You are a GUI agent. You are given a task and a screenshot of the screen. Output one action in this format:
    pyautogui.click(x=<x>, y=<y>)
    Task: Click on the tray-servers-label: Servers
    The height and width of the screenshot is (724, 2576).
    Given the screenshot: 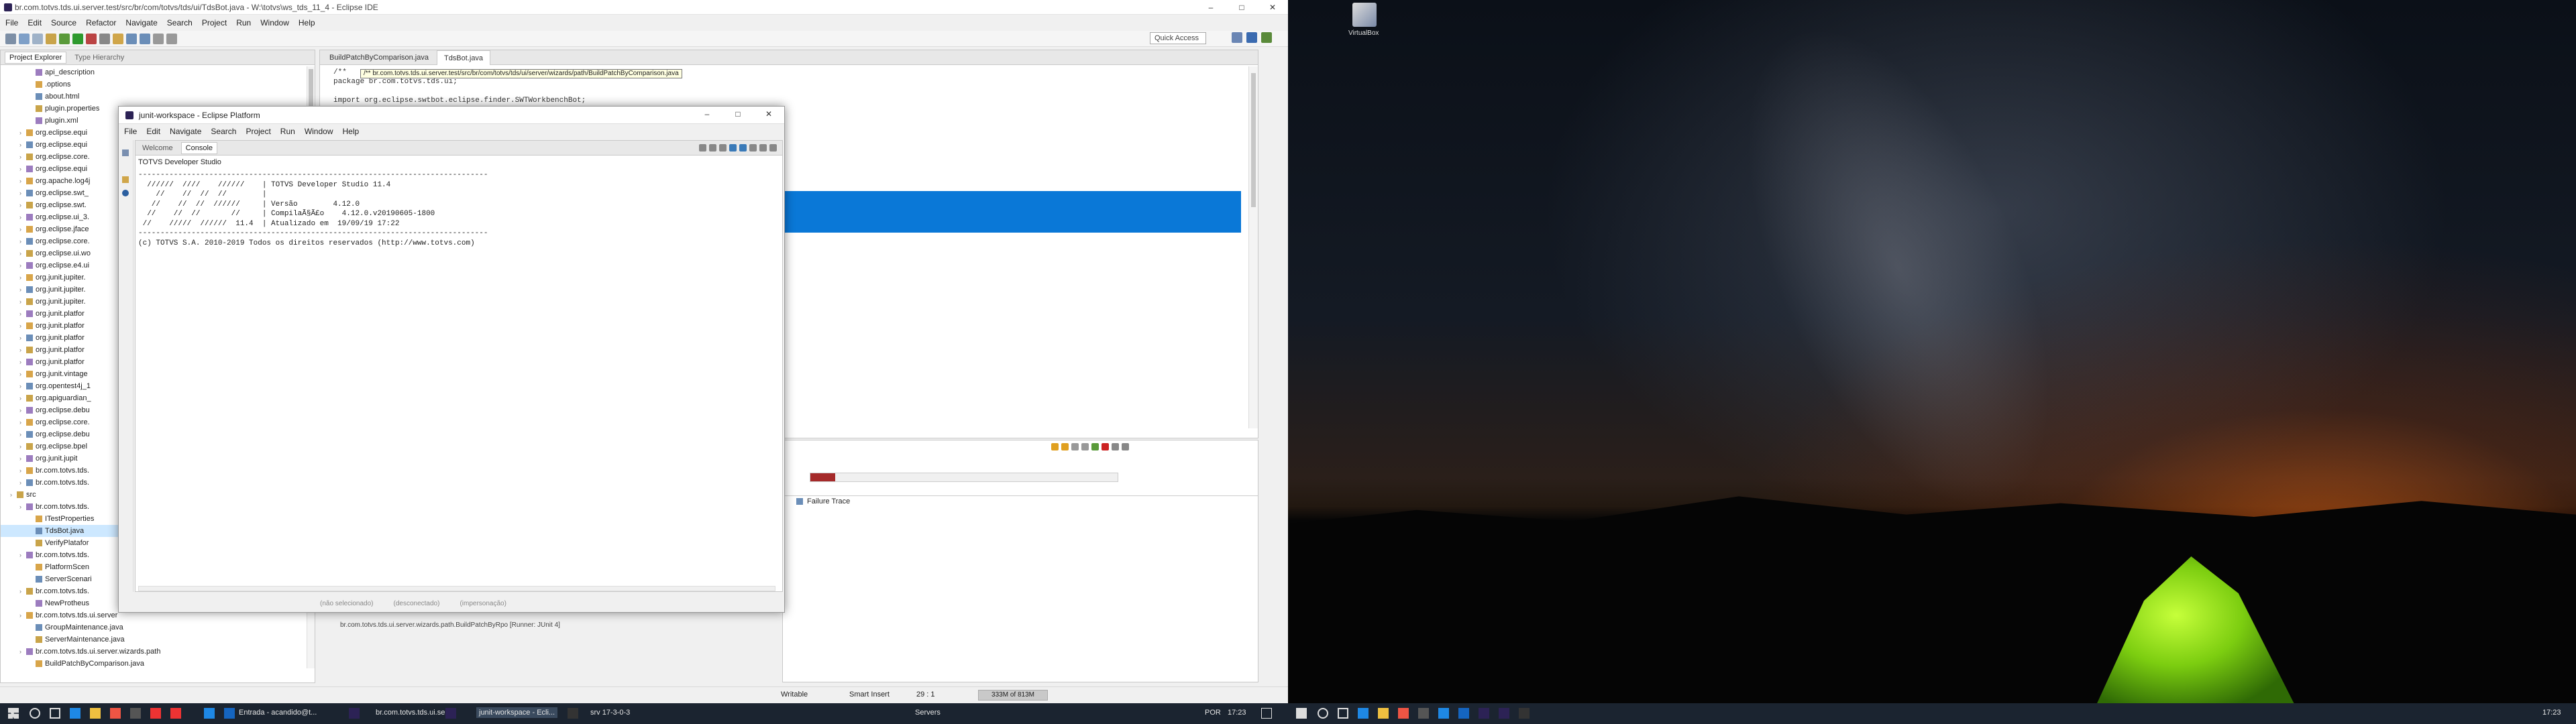 What is the action you would take?
    pyautogui.click(x=928, y=713)
    